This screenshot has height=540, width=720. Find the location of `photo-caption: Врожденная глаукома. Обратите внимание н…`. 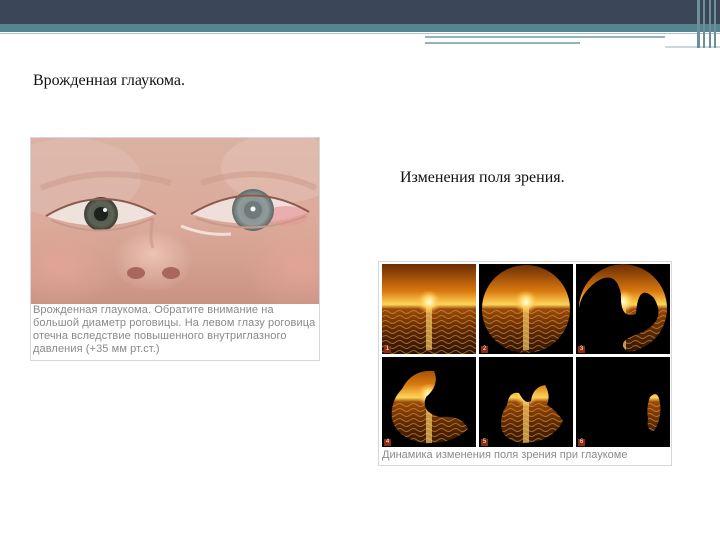

photo-caption: Врожденная глаукома. Обратите внимание н… is located at coordinates (174, 329).